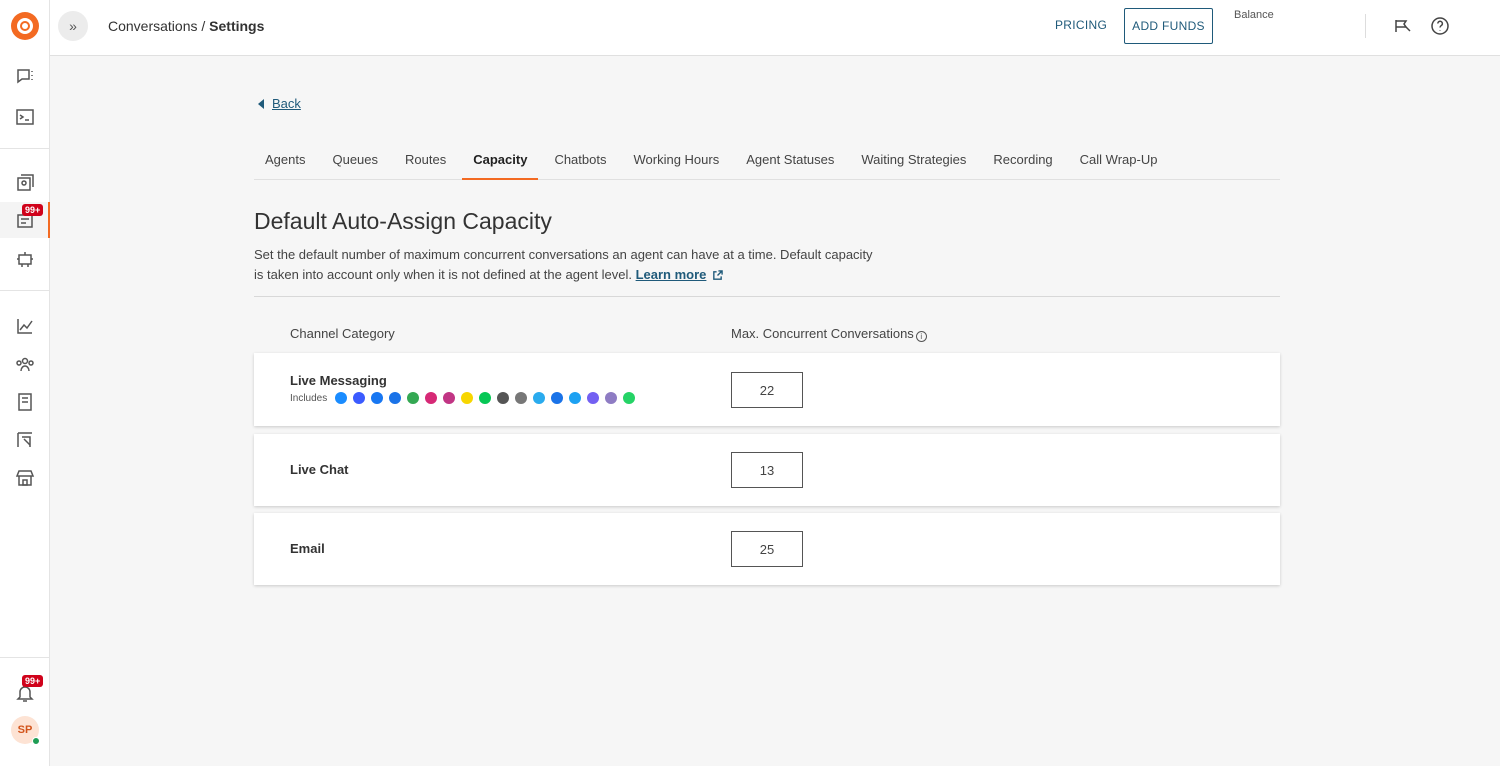  What do you see at coordinates (1081, 25) in the screenshot?
I see `pricing-link: PRICING` at bounding box center [1081, 25].